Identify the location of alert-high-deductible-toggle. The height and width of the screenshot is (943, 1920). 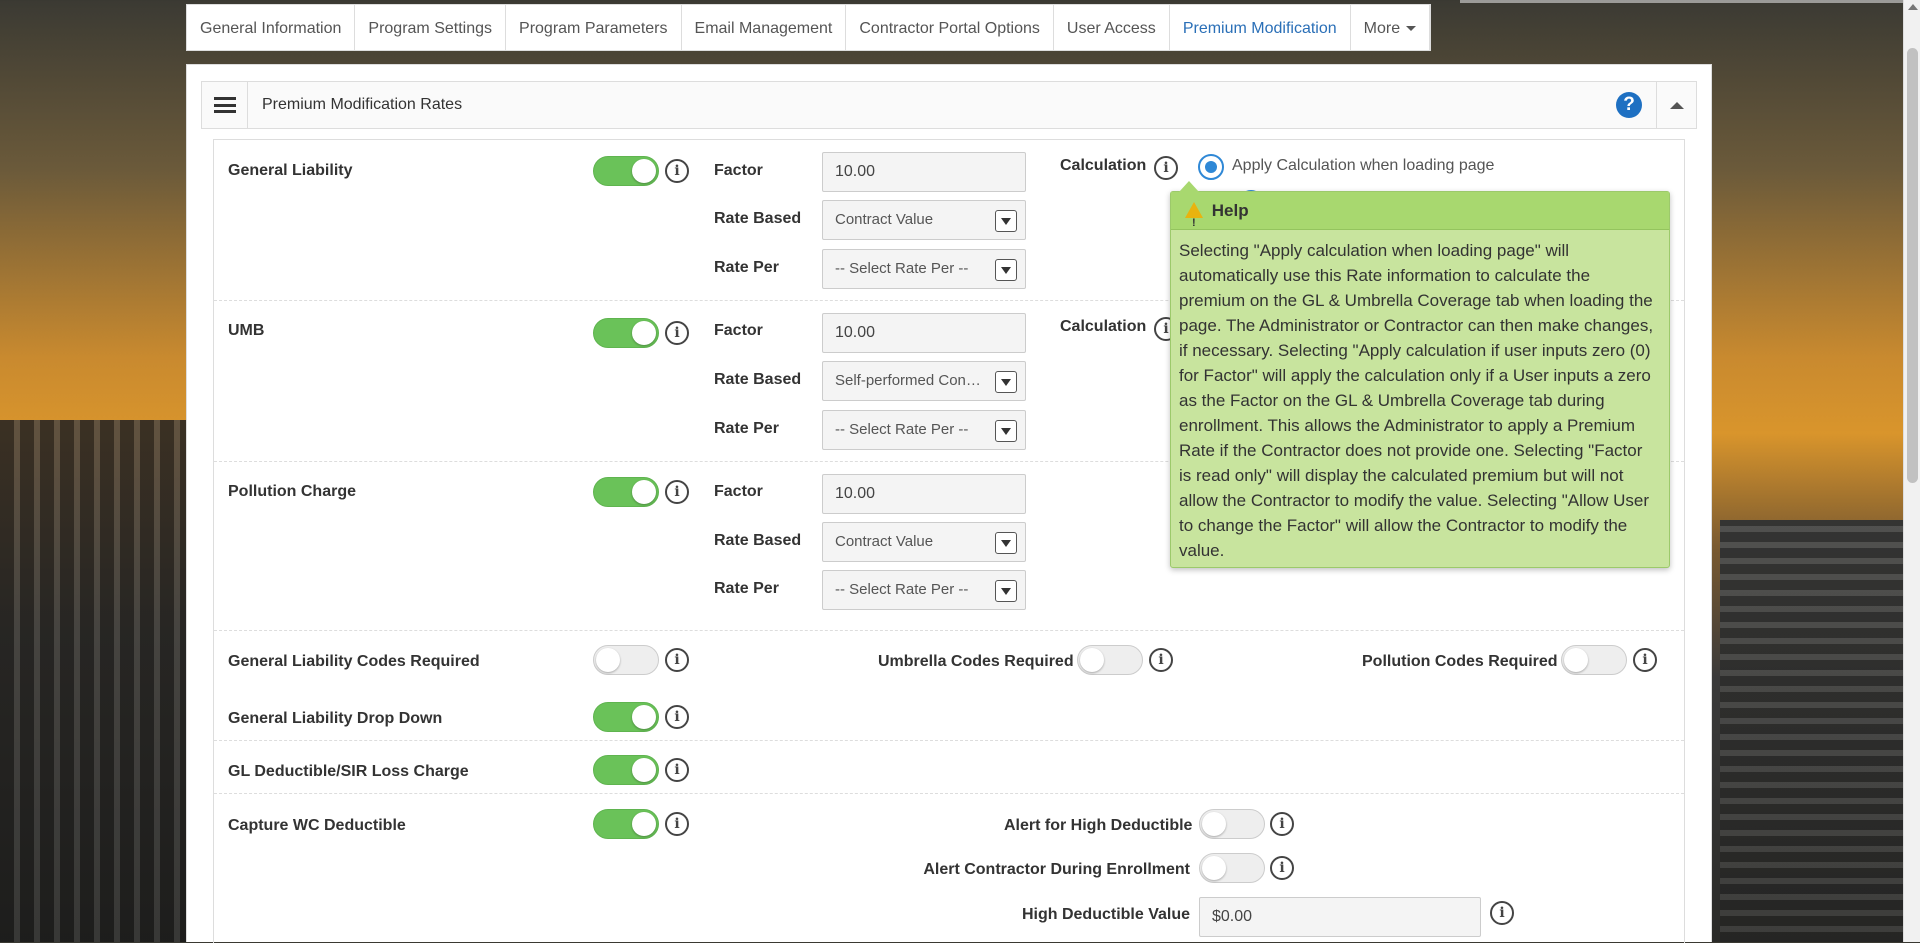
(1232, 824).